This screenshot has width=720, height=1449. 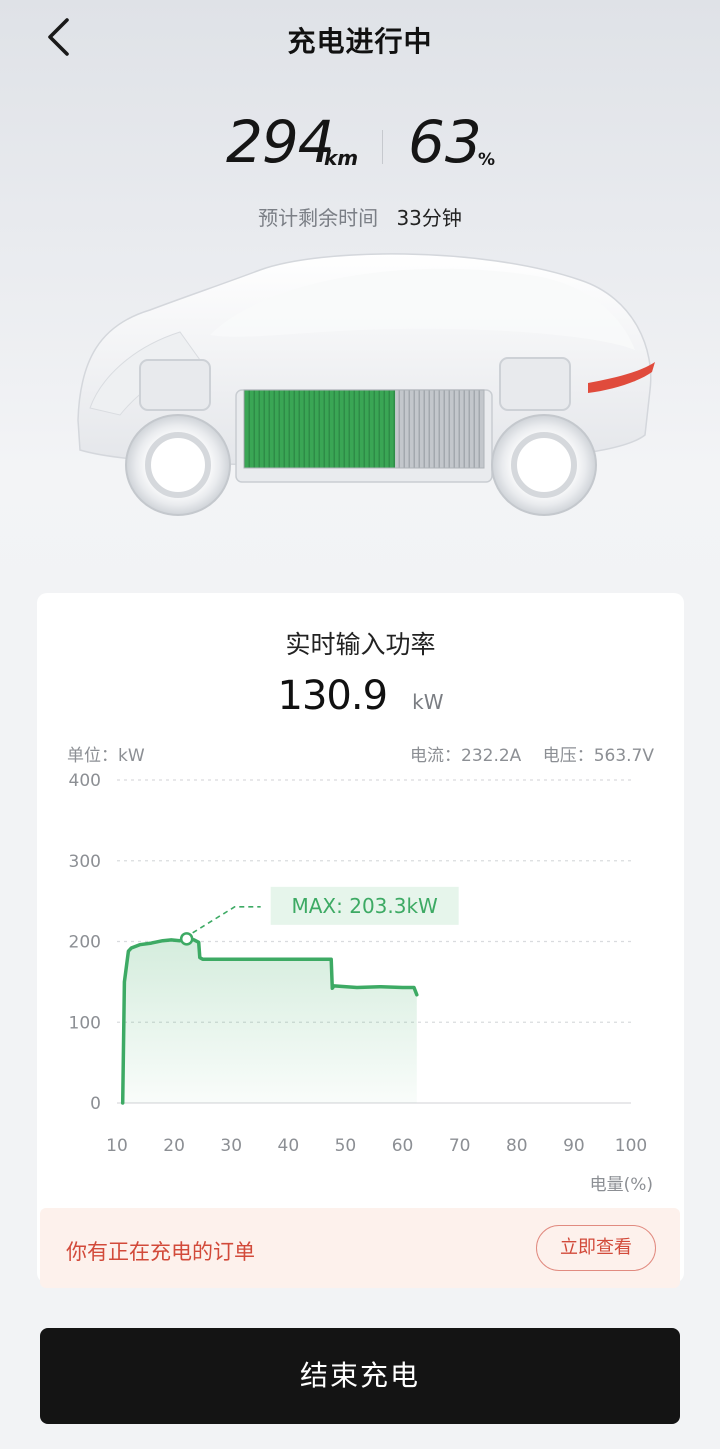 I want to click on y-tick-label: 400, so click(x=85, y=781).